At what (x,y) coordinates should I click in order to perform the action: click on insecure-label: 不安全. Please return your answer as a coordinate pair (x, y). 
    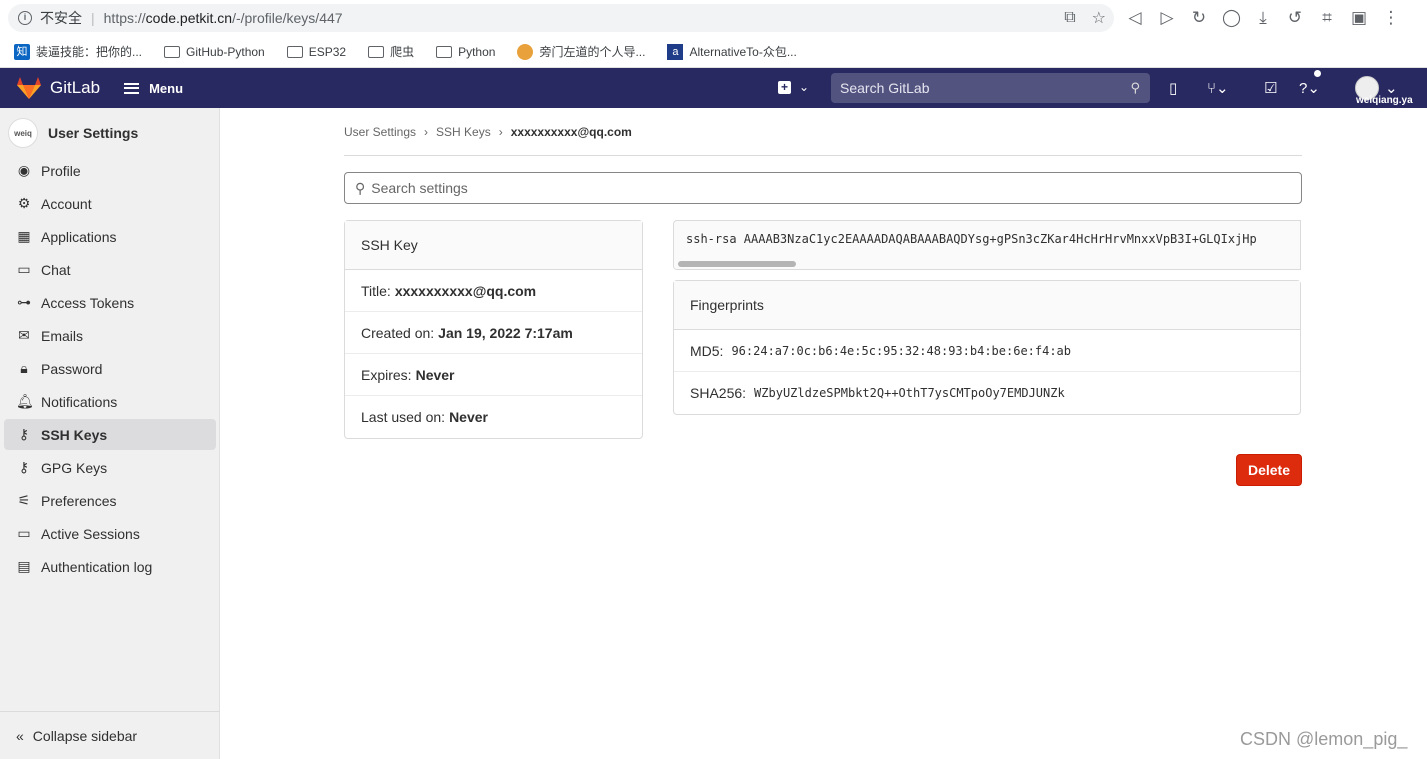
    Looking at the image, I should click on (61, 18).